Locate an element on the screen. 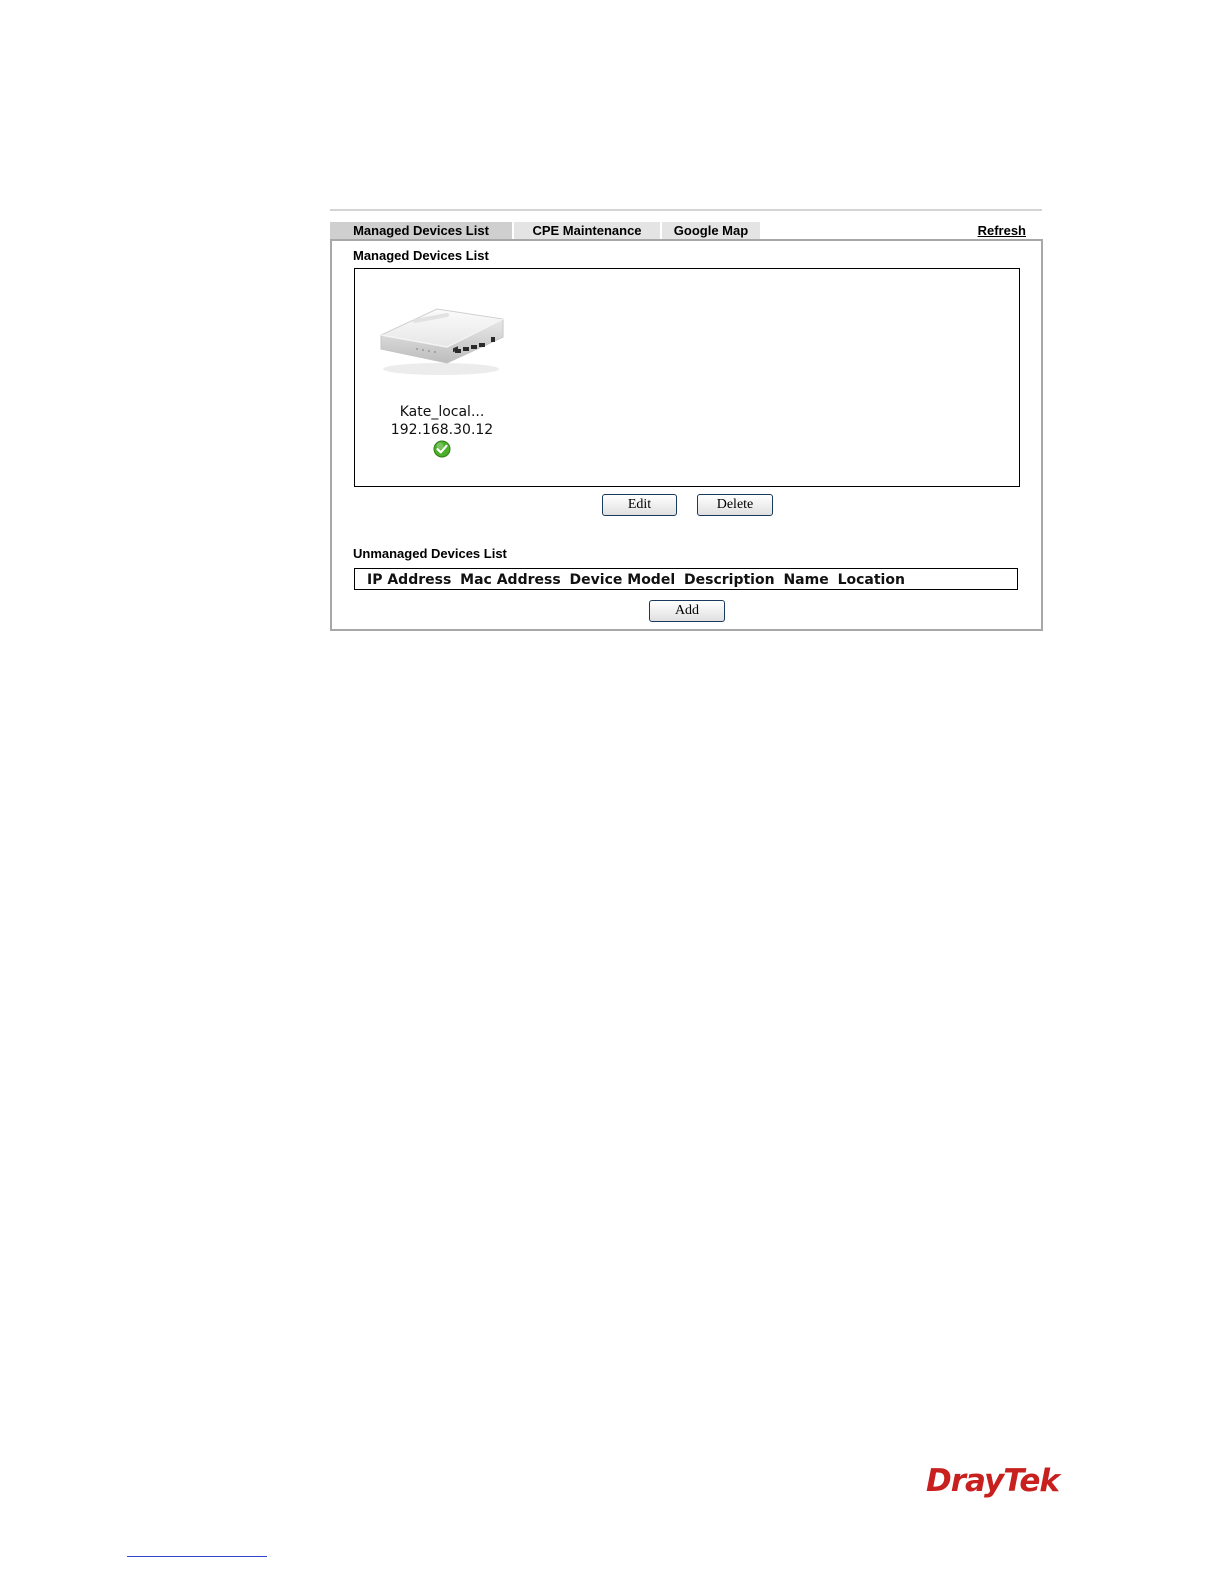 This screenshot has width=1224, height=1584. column-header-name: Name is located at coordinates (805, 580).